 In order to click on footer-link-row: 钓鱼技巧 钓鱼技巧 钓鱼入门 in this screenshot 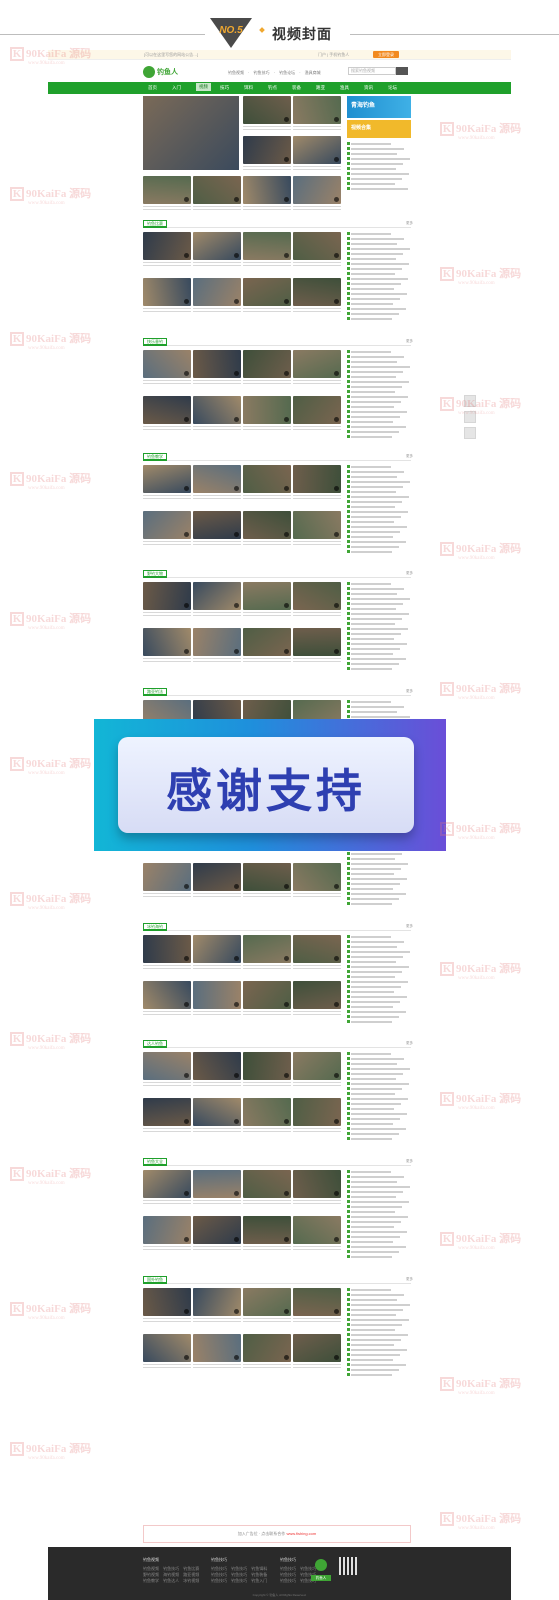, I will do `click(239, 1581)`.